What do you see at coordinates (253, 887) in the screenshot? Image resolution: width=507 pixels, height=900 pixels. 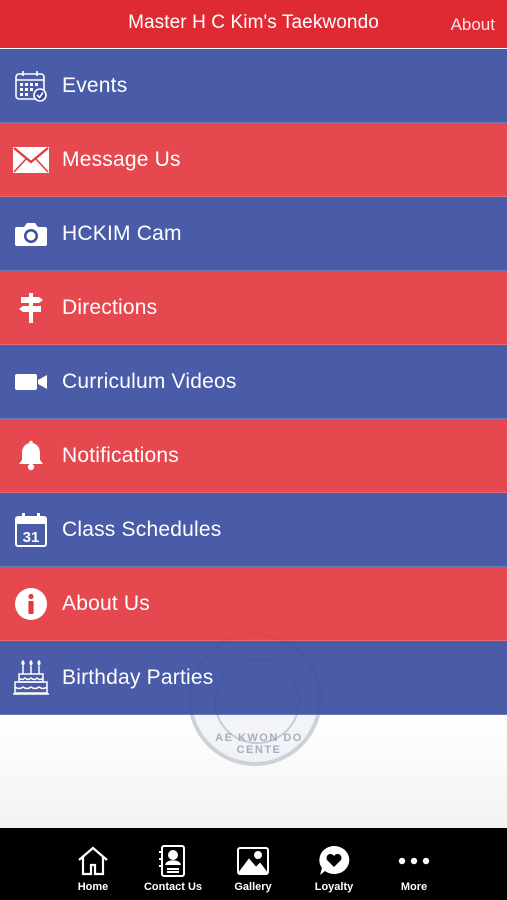 I see `tab-label: Gallery` at bounding box center [253, 887].